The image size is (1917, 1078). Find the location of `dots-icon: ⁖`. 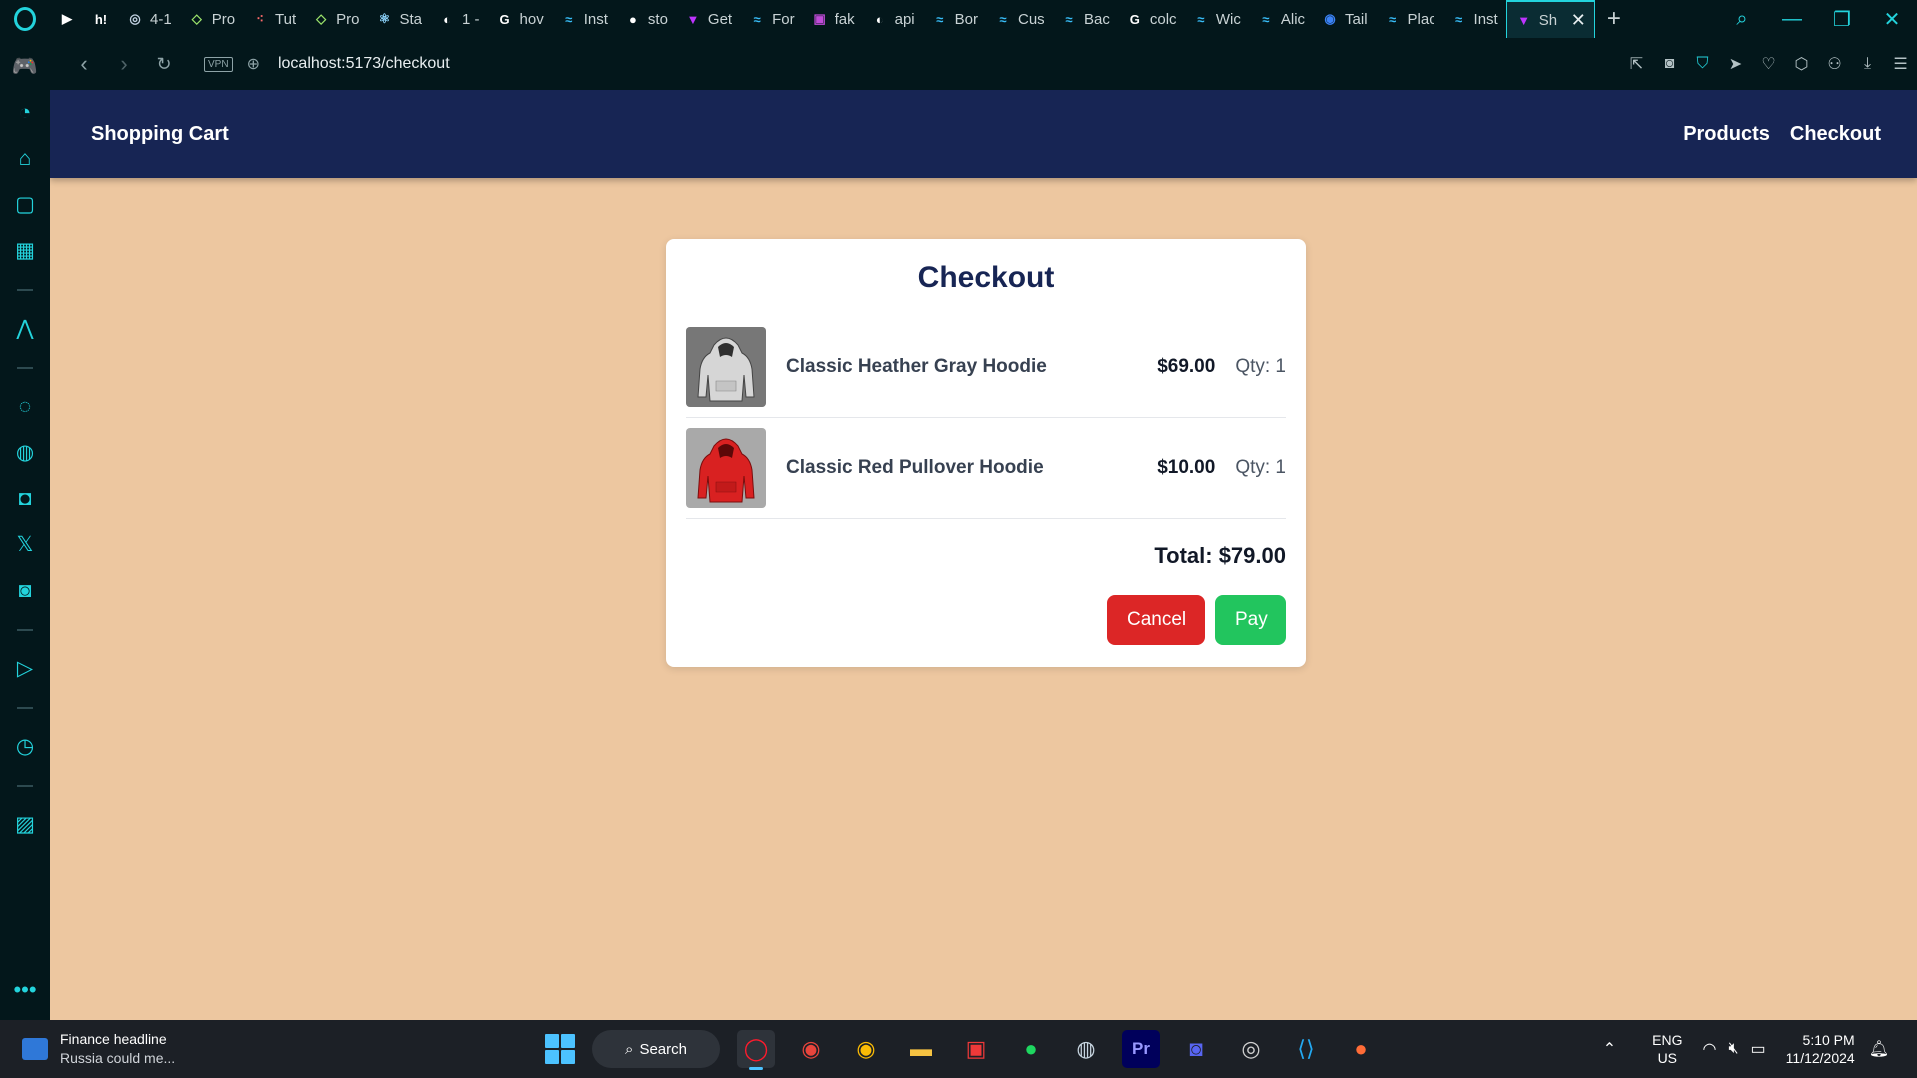

dots-icon: ⁖ is located at coordinates (260, 18).